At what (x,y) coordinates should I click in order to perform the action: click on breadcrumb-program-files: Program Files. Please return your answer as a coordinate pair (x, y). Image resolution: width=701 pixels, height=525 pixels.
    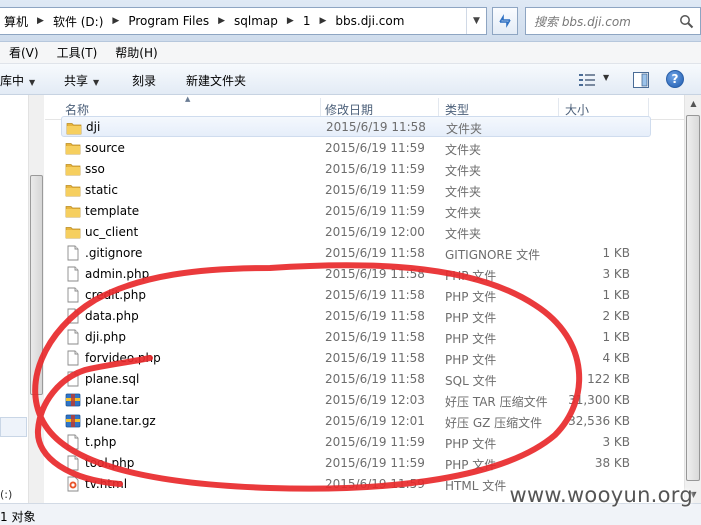
    Looking at the image, I should click on (168, 21).